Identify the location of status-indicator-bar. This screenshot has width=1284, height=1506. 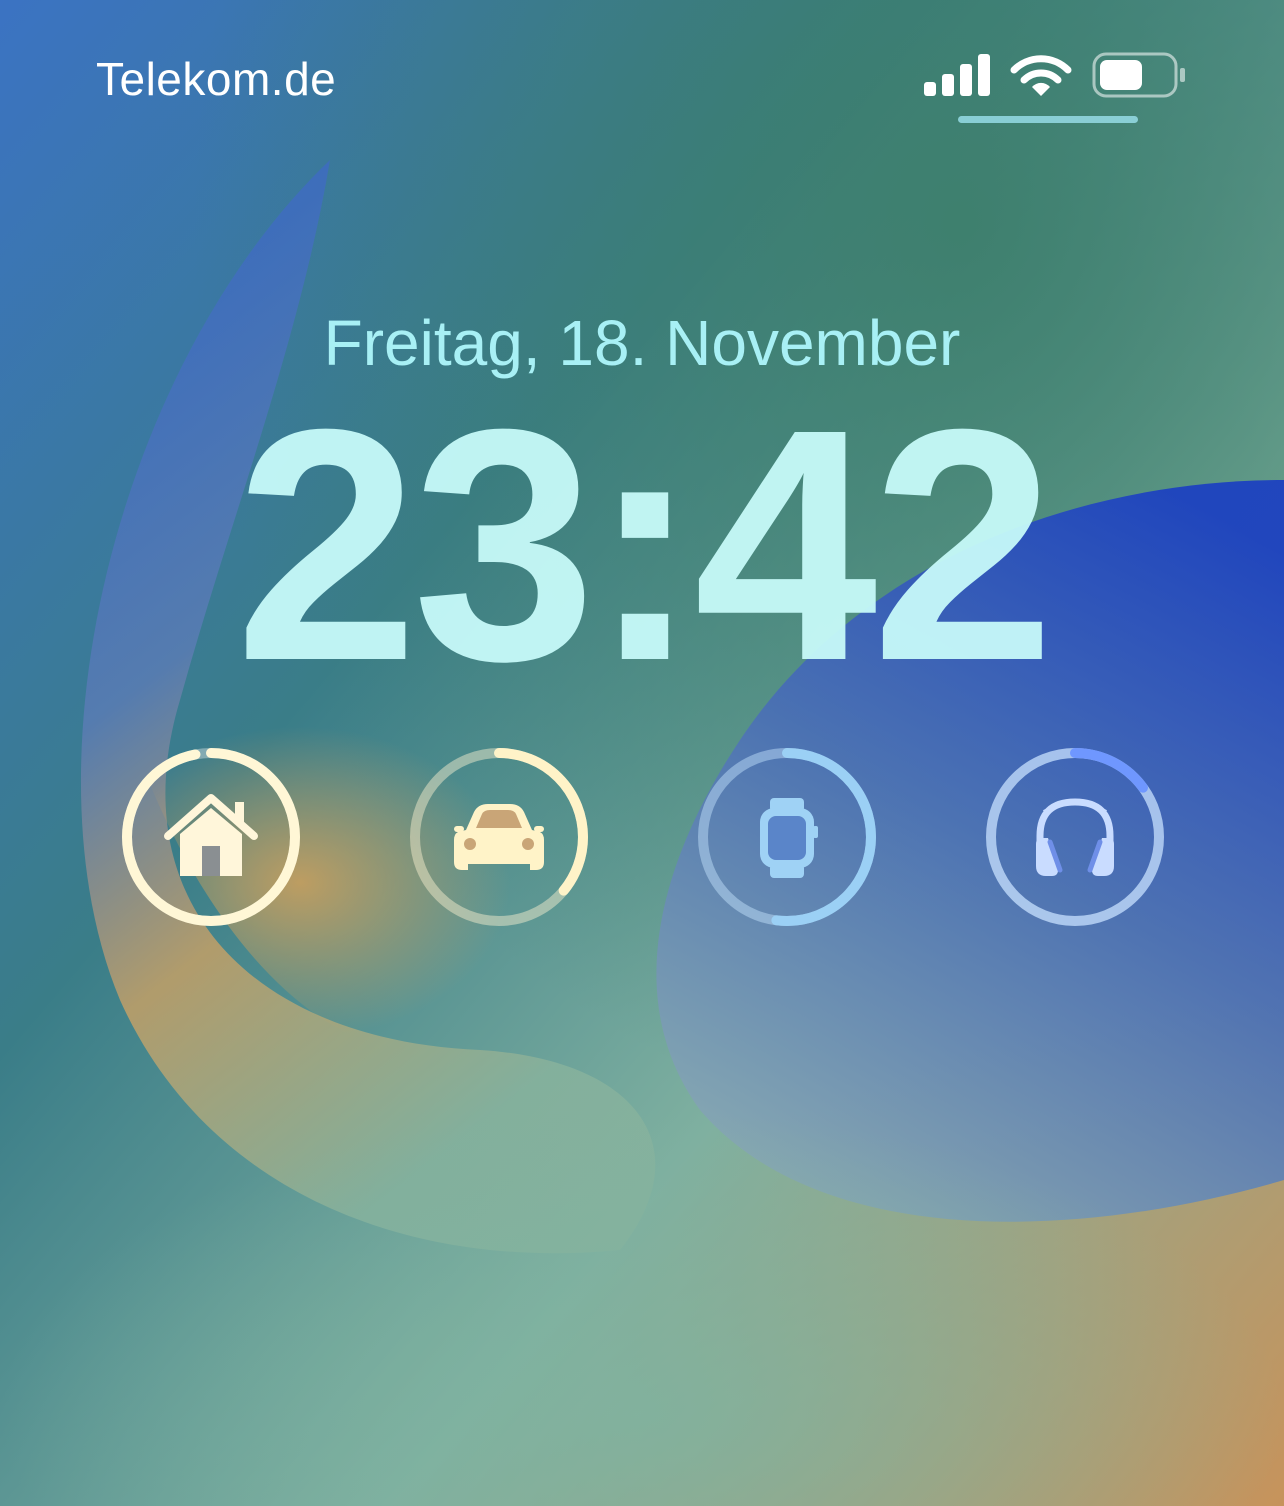
(1048, 119).